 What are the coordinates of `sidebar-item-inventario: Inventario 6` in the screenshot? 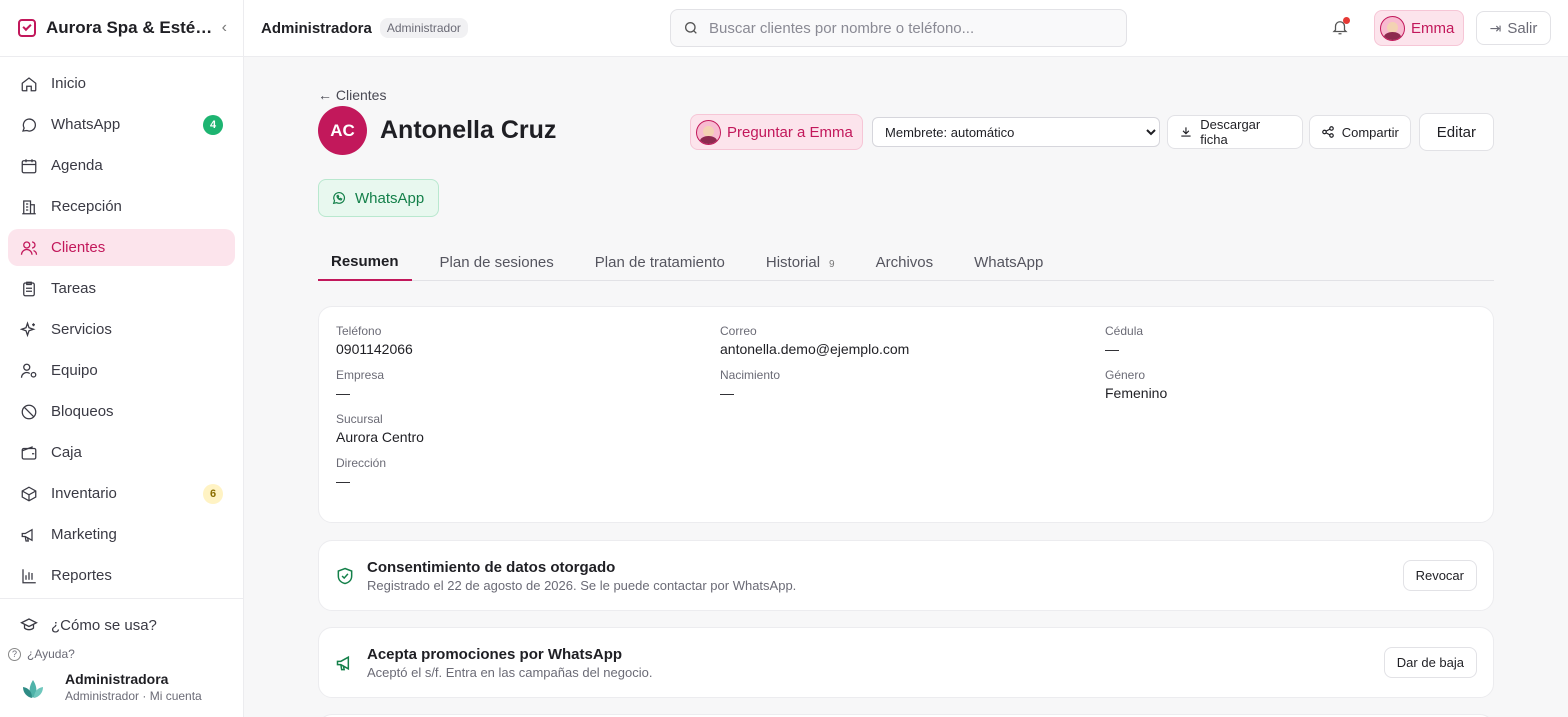 It's located at (121, 493).